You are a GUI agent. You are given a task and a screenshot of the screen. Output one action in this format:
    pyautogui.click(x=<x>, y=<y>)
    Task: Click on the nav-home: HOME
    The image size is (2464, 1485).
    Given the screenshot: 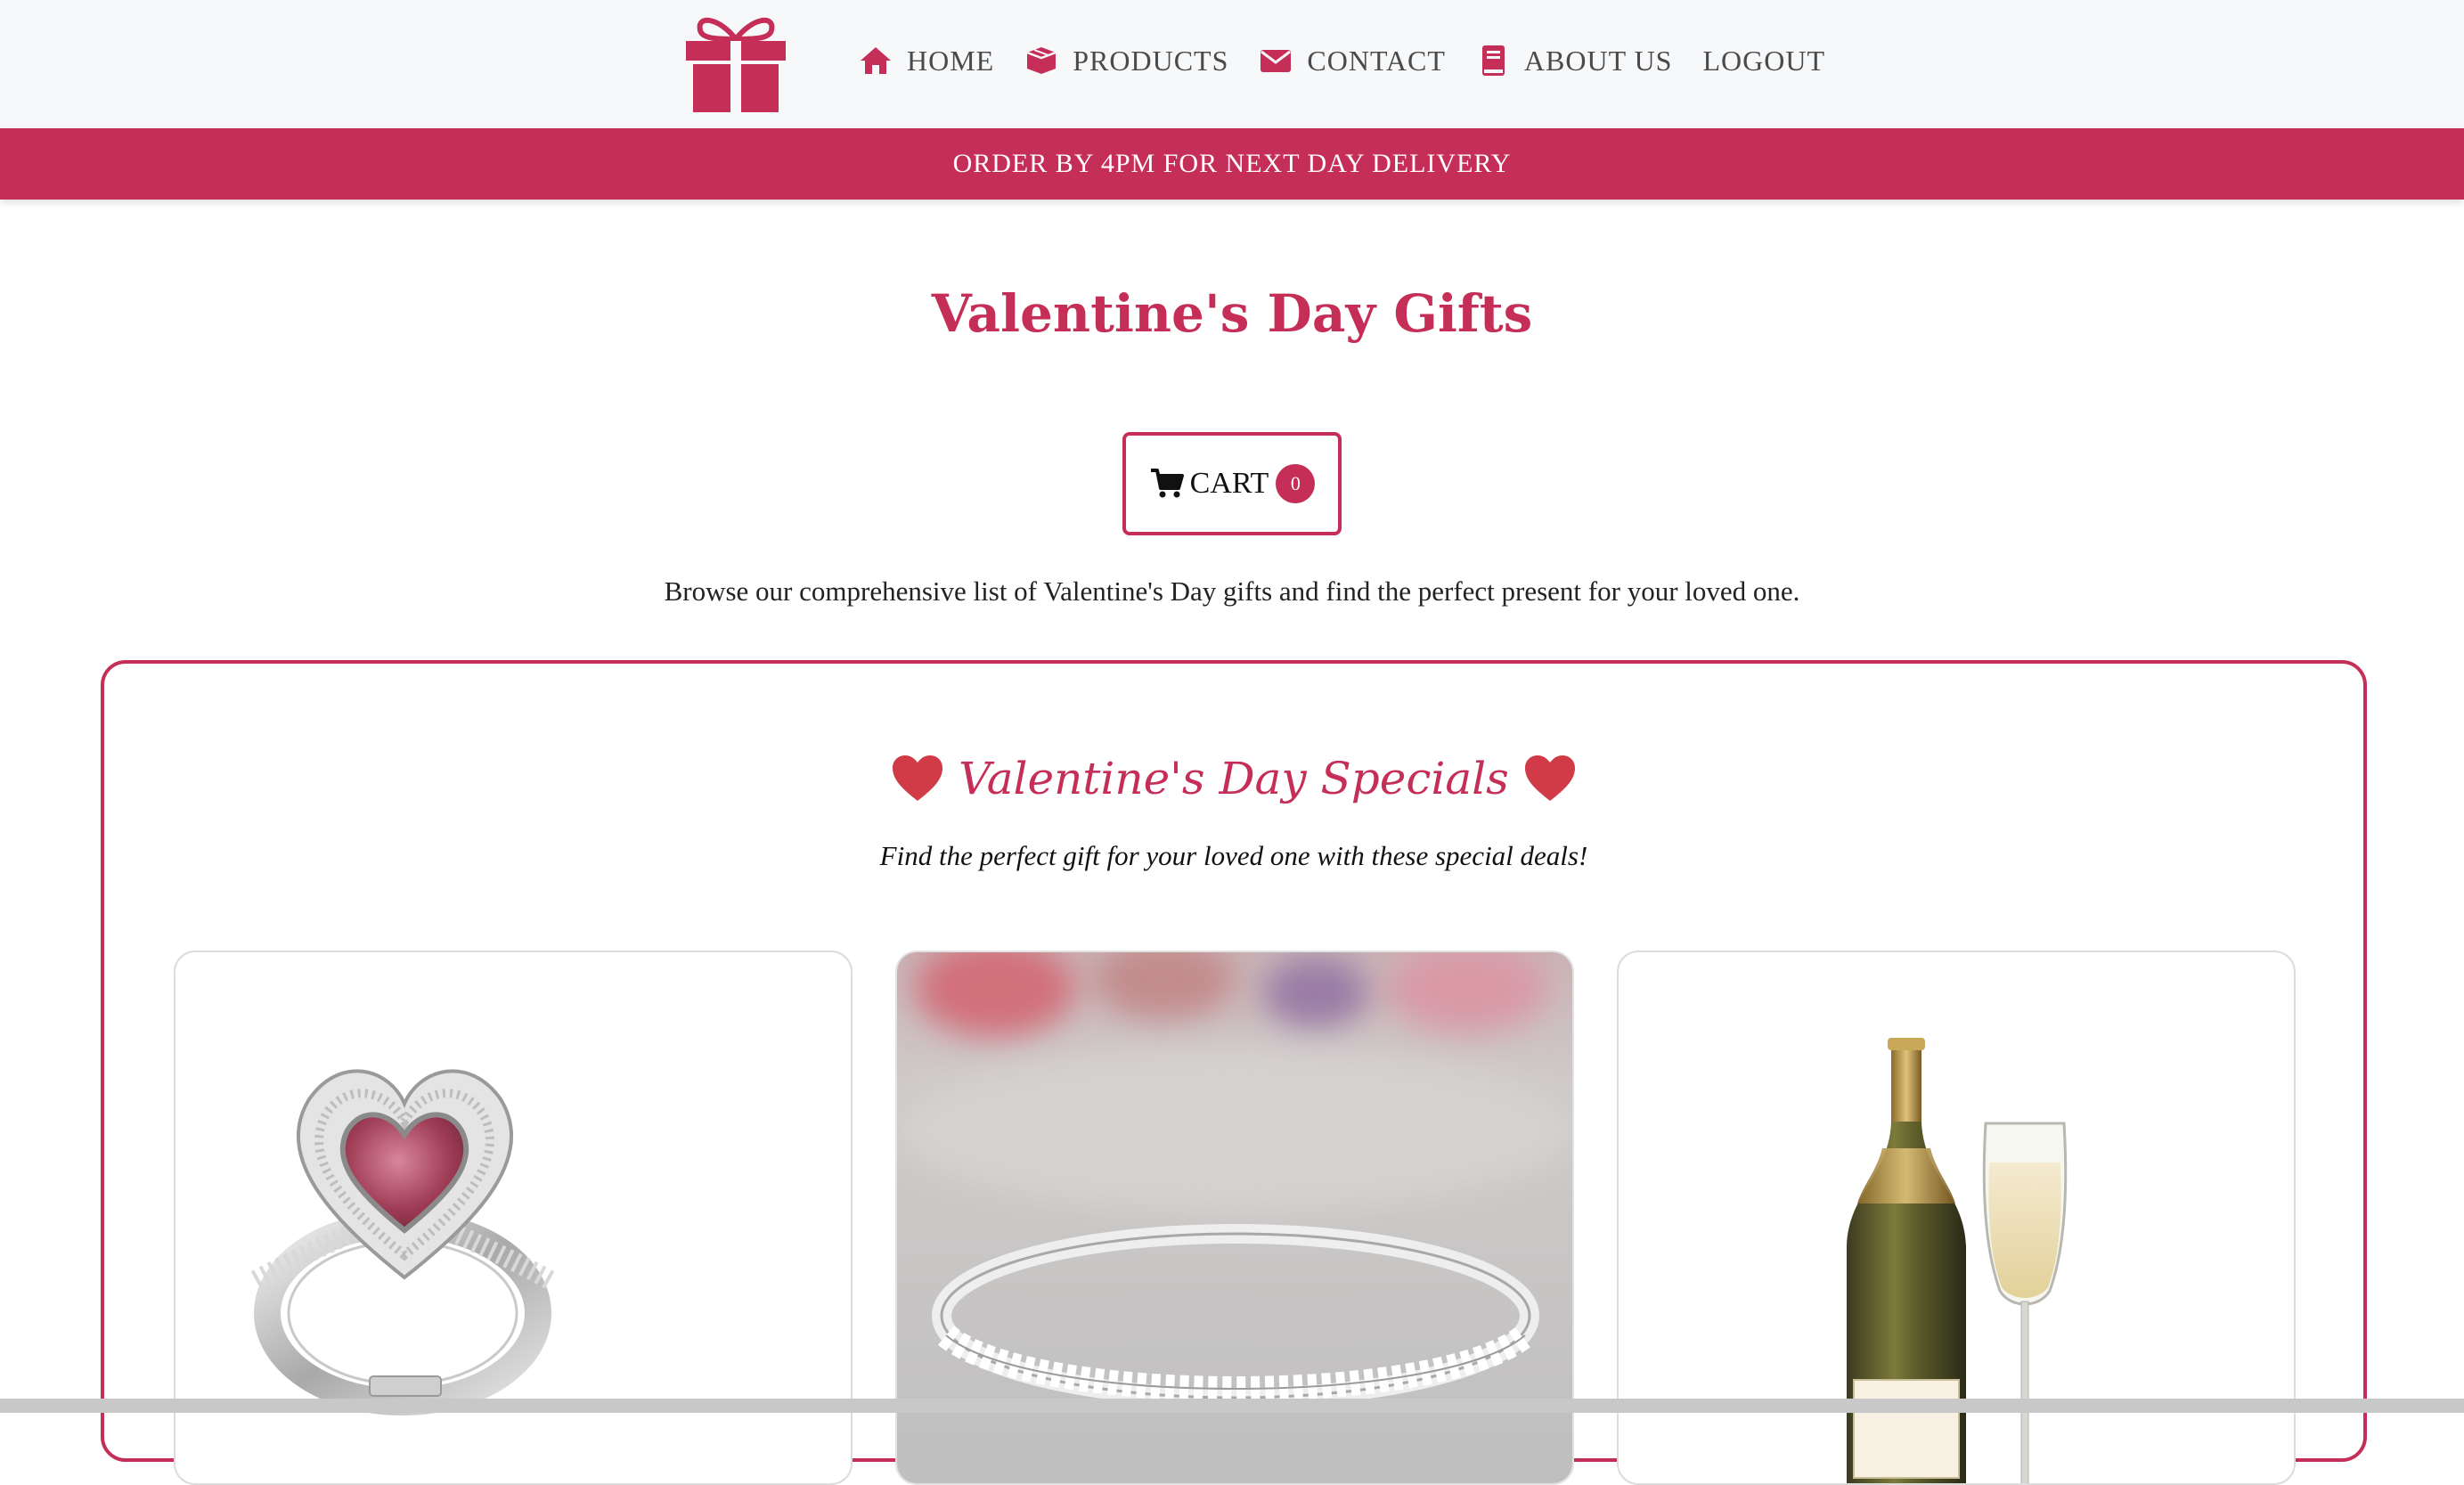 What is the action you would take?
    pyautogui.click(x=926, y=61)
    